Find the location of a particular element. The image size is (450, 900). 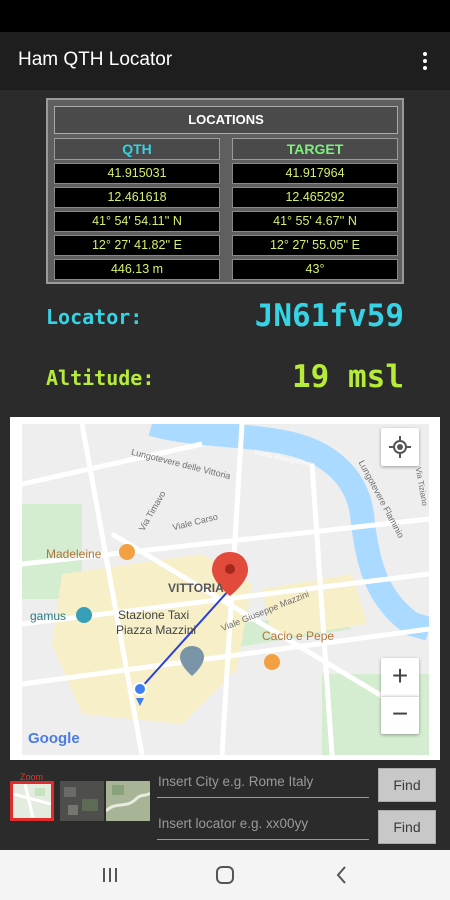

map-type-terrain-thumbnail is located at coordinates (128, 801).